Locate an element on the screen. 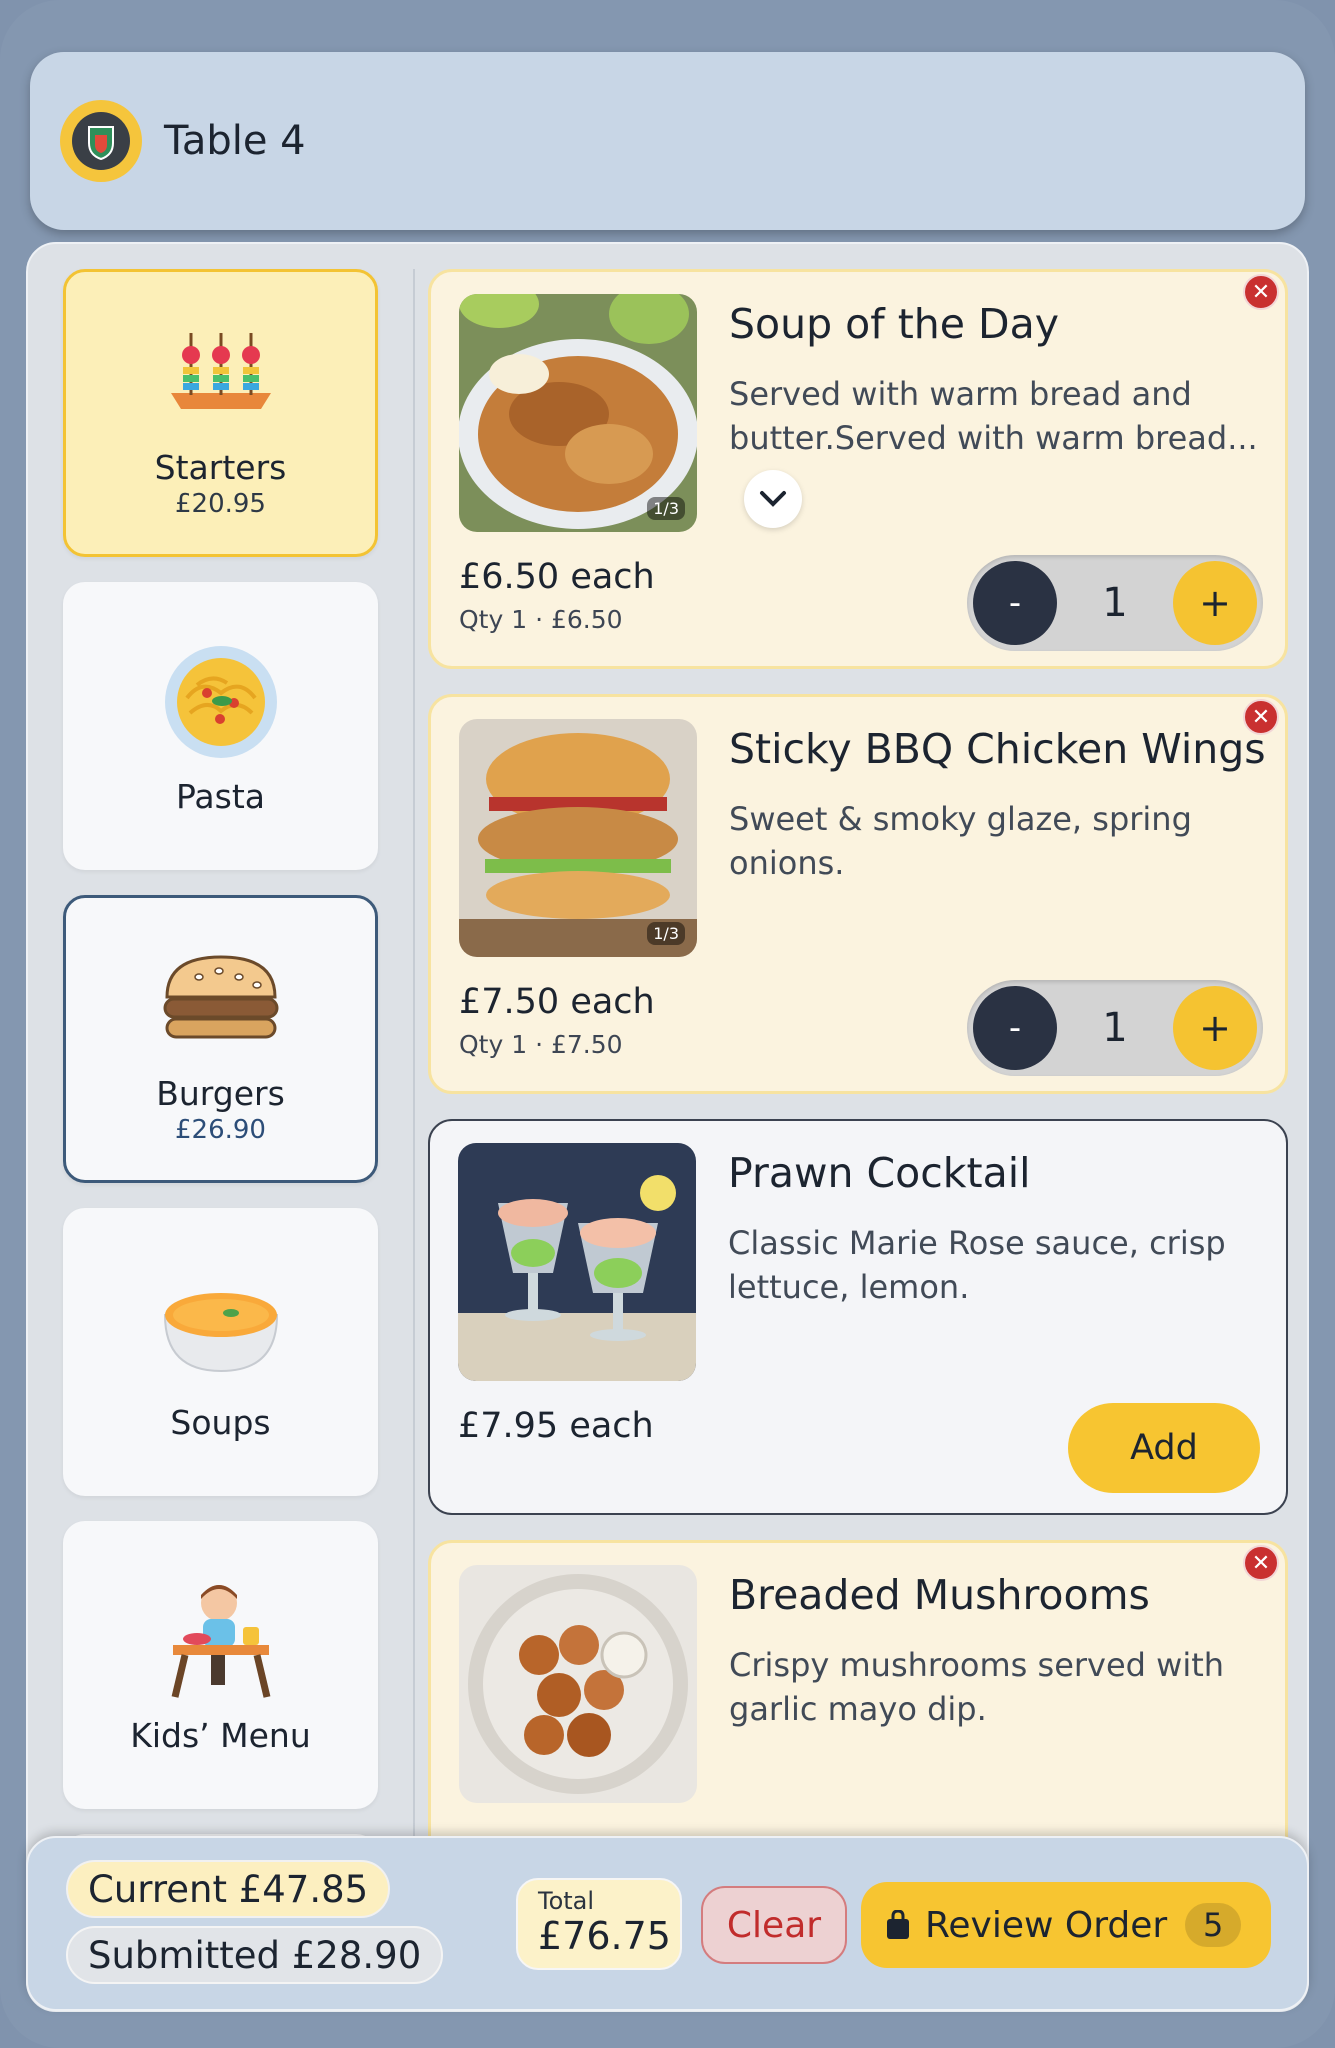 The width and height of the screenshot is (1335, 2048). item-count-badge: 5 is located at coordinates (1213, 1925).